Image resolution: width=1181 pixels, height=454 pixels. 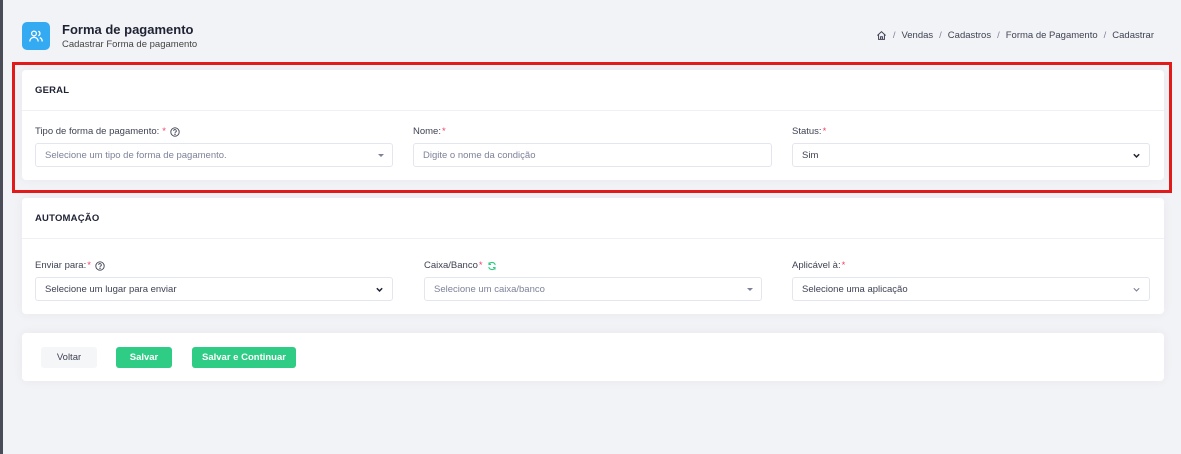 I want to click on nome-input-wrapper, so click(x=592, y=155).